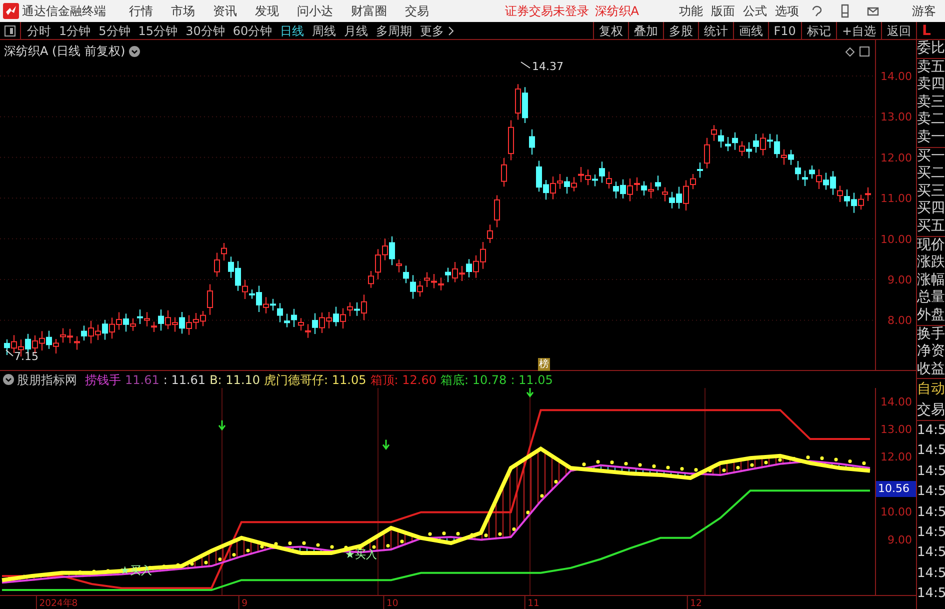 The width and height of the screenshot is (945, 609). Describe the element at coordinates (755, 11) in the screenshot. I see `menu-item: 公式` at that location.